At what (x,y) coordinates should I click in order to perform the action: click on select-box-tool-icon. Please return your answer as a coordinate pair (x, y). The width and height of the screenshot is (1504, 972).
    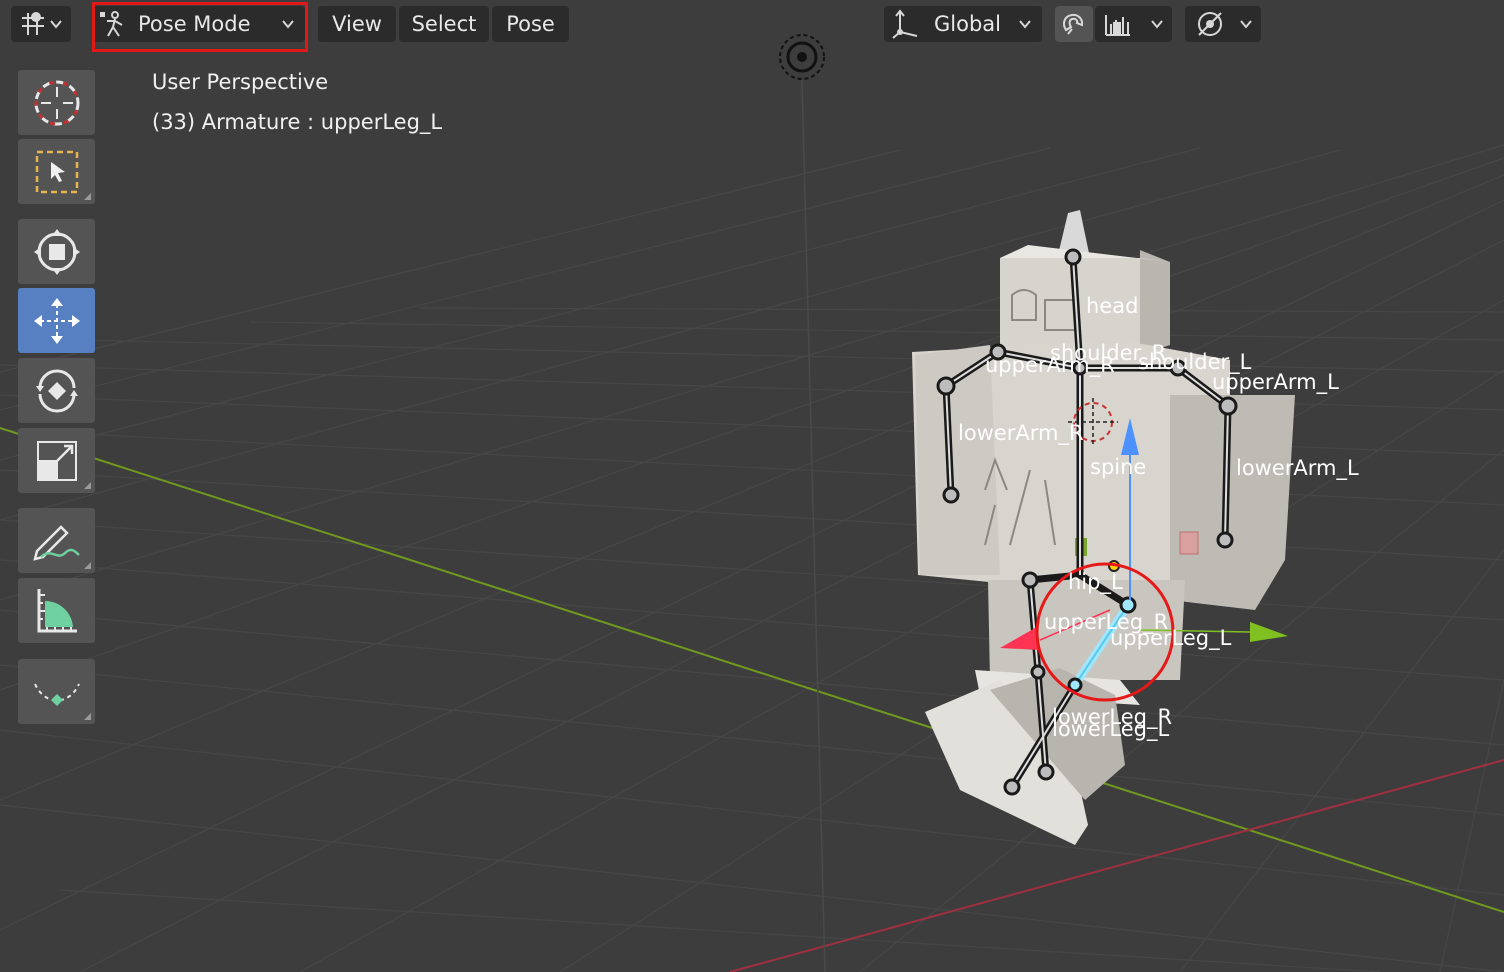
    Looking at the image, I should click on (56, 171).